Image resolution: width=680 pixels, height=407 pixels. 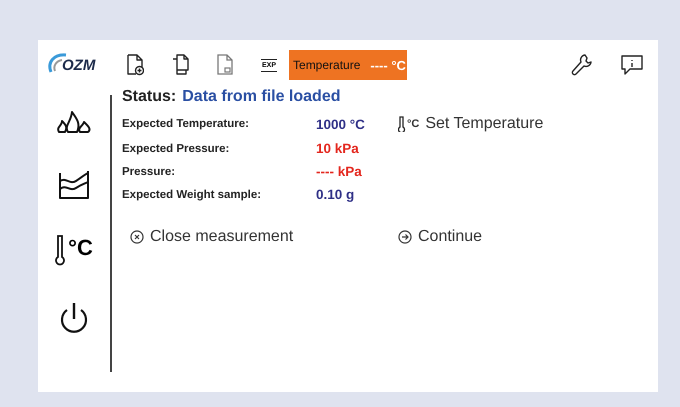 I want to click on file-lock-icon, so click(x=225, y=65).